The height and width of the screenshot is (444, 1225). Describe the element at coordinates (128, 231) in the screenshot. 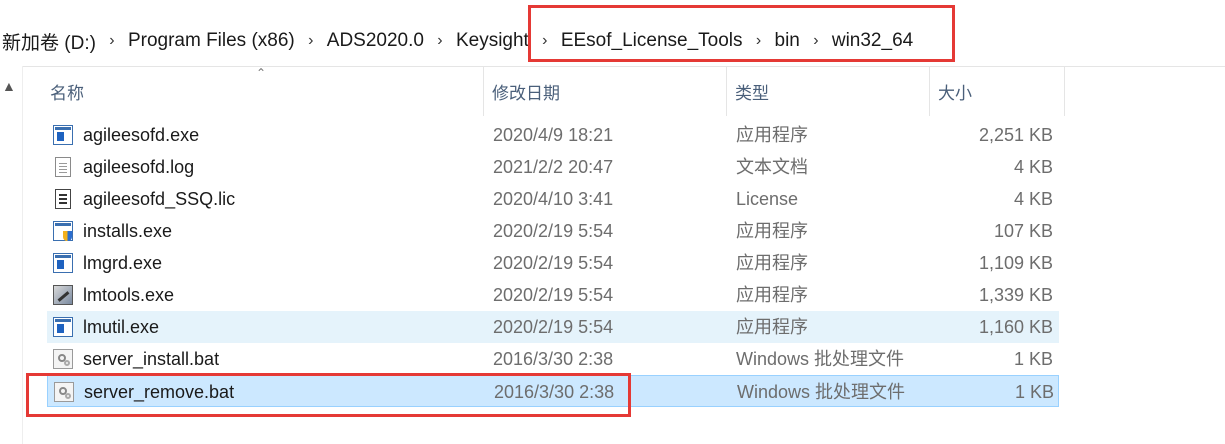

I see `file-name: installs.exe` at that location.